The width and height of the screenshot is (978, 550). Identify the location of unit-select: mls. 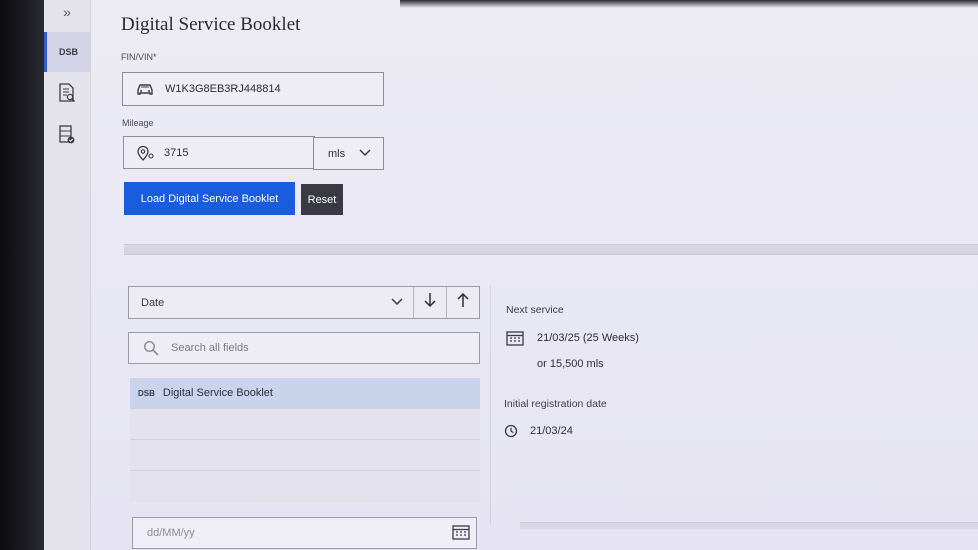
(348, 153).